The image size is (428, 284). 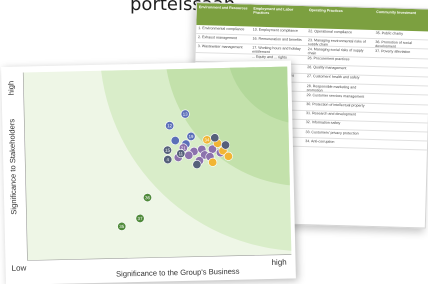 What do you see at coordinates (170, 125) in the screenshot?
I see `data-label: 12` at bounding box center [170, 125].